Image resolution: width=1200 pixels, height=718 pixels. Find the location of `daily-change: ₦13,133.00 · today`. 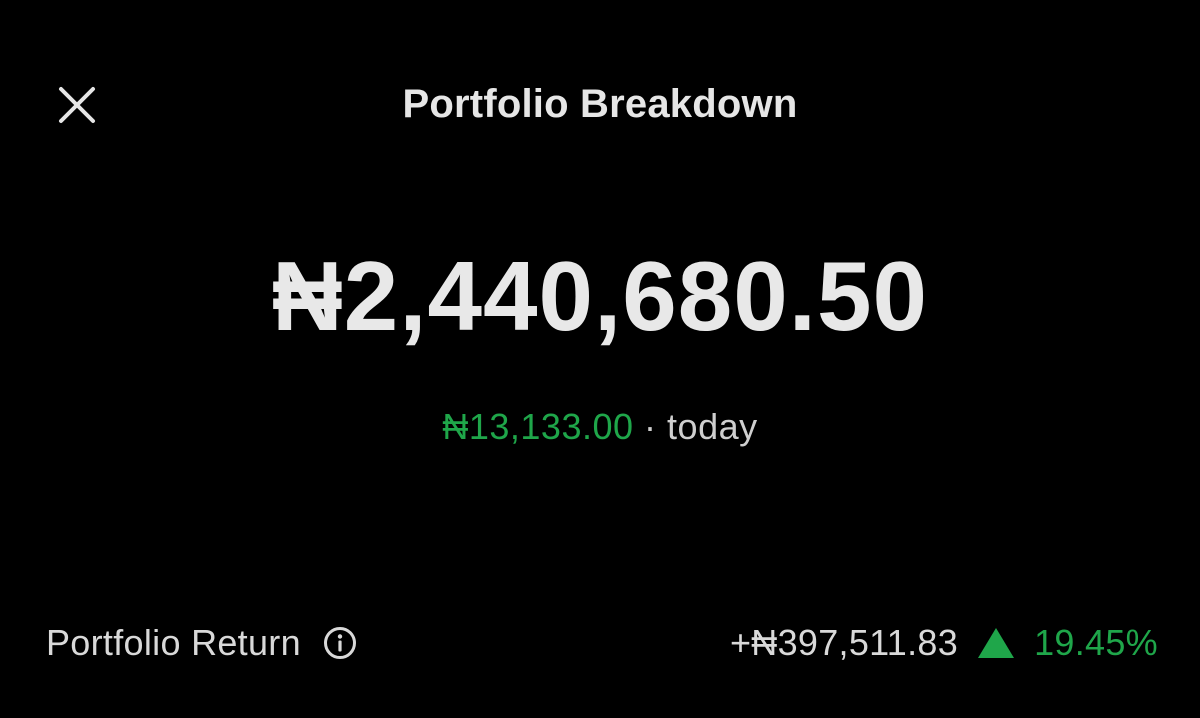

daily-change: ₦13,133.00 · today is located at coordinates (600, 427).